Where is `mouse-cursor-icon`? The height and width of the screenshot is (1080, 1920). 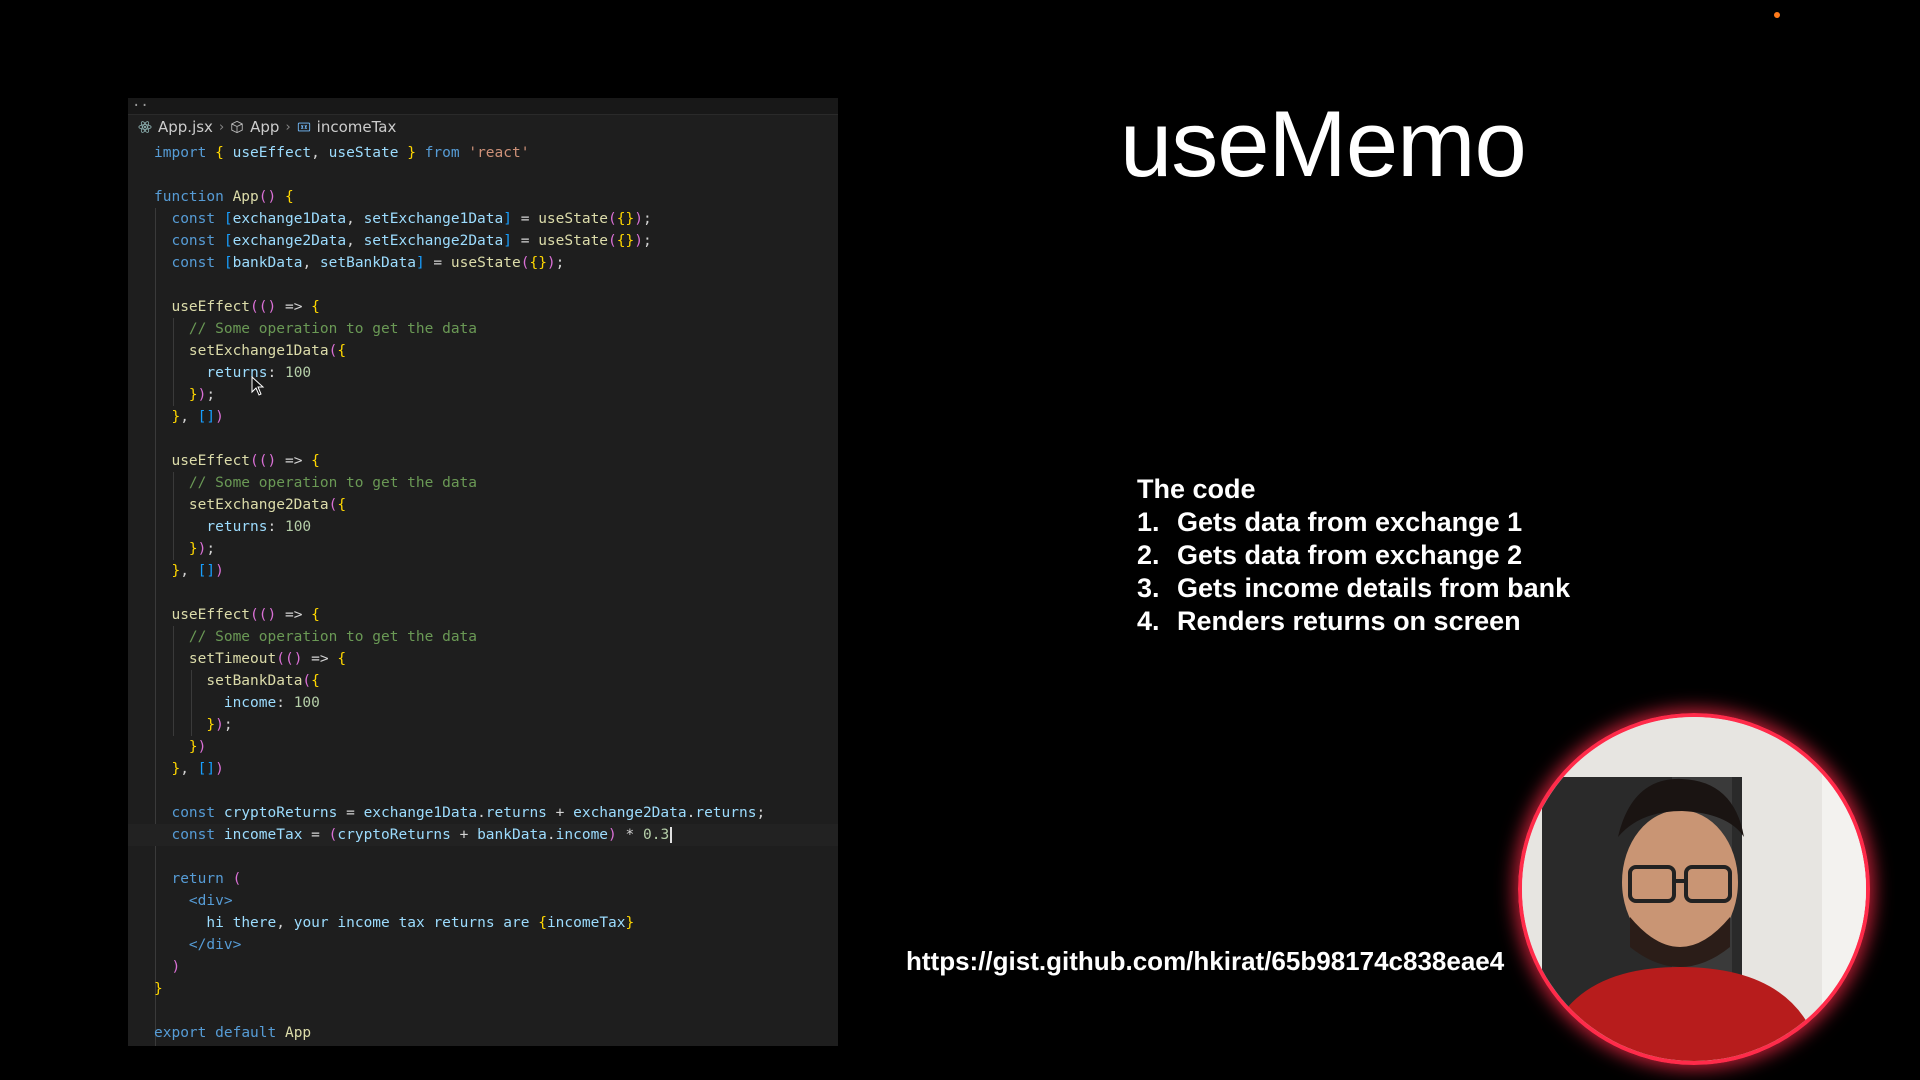
mouse-cursor-icon is located at coordinates (258, 386).